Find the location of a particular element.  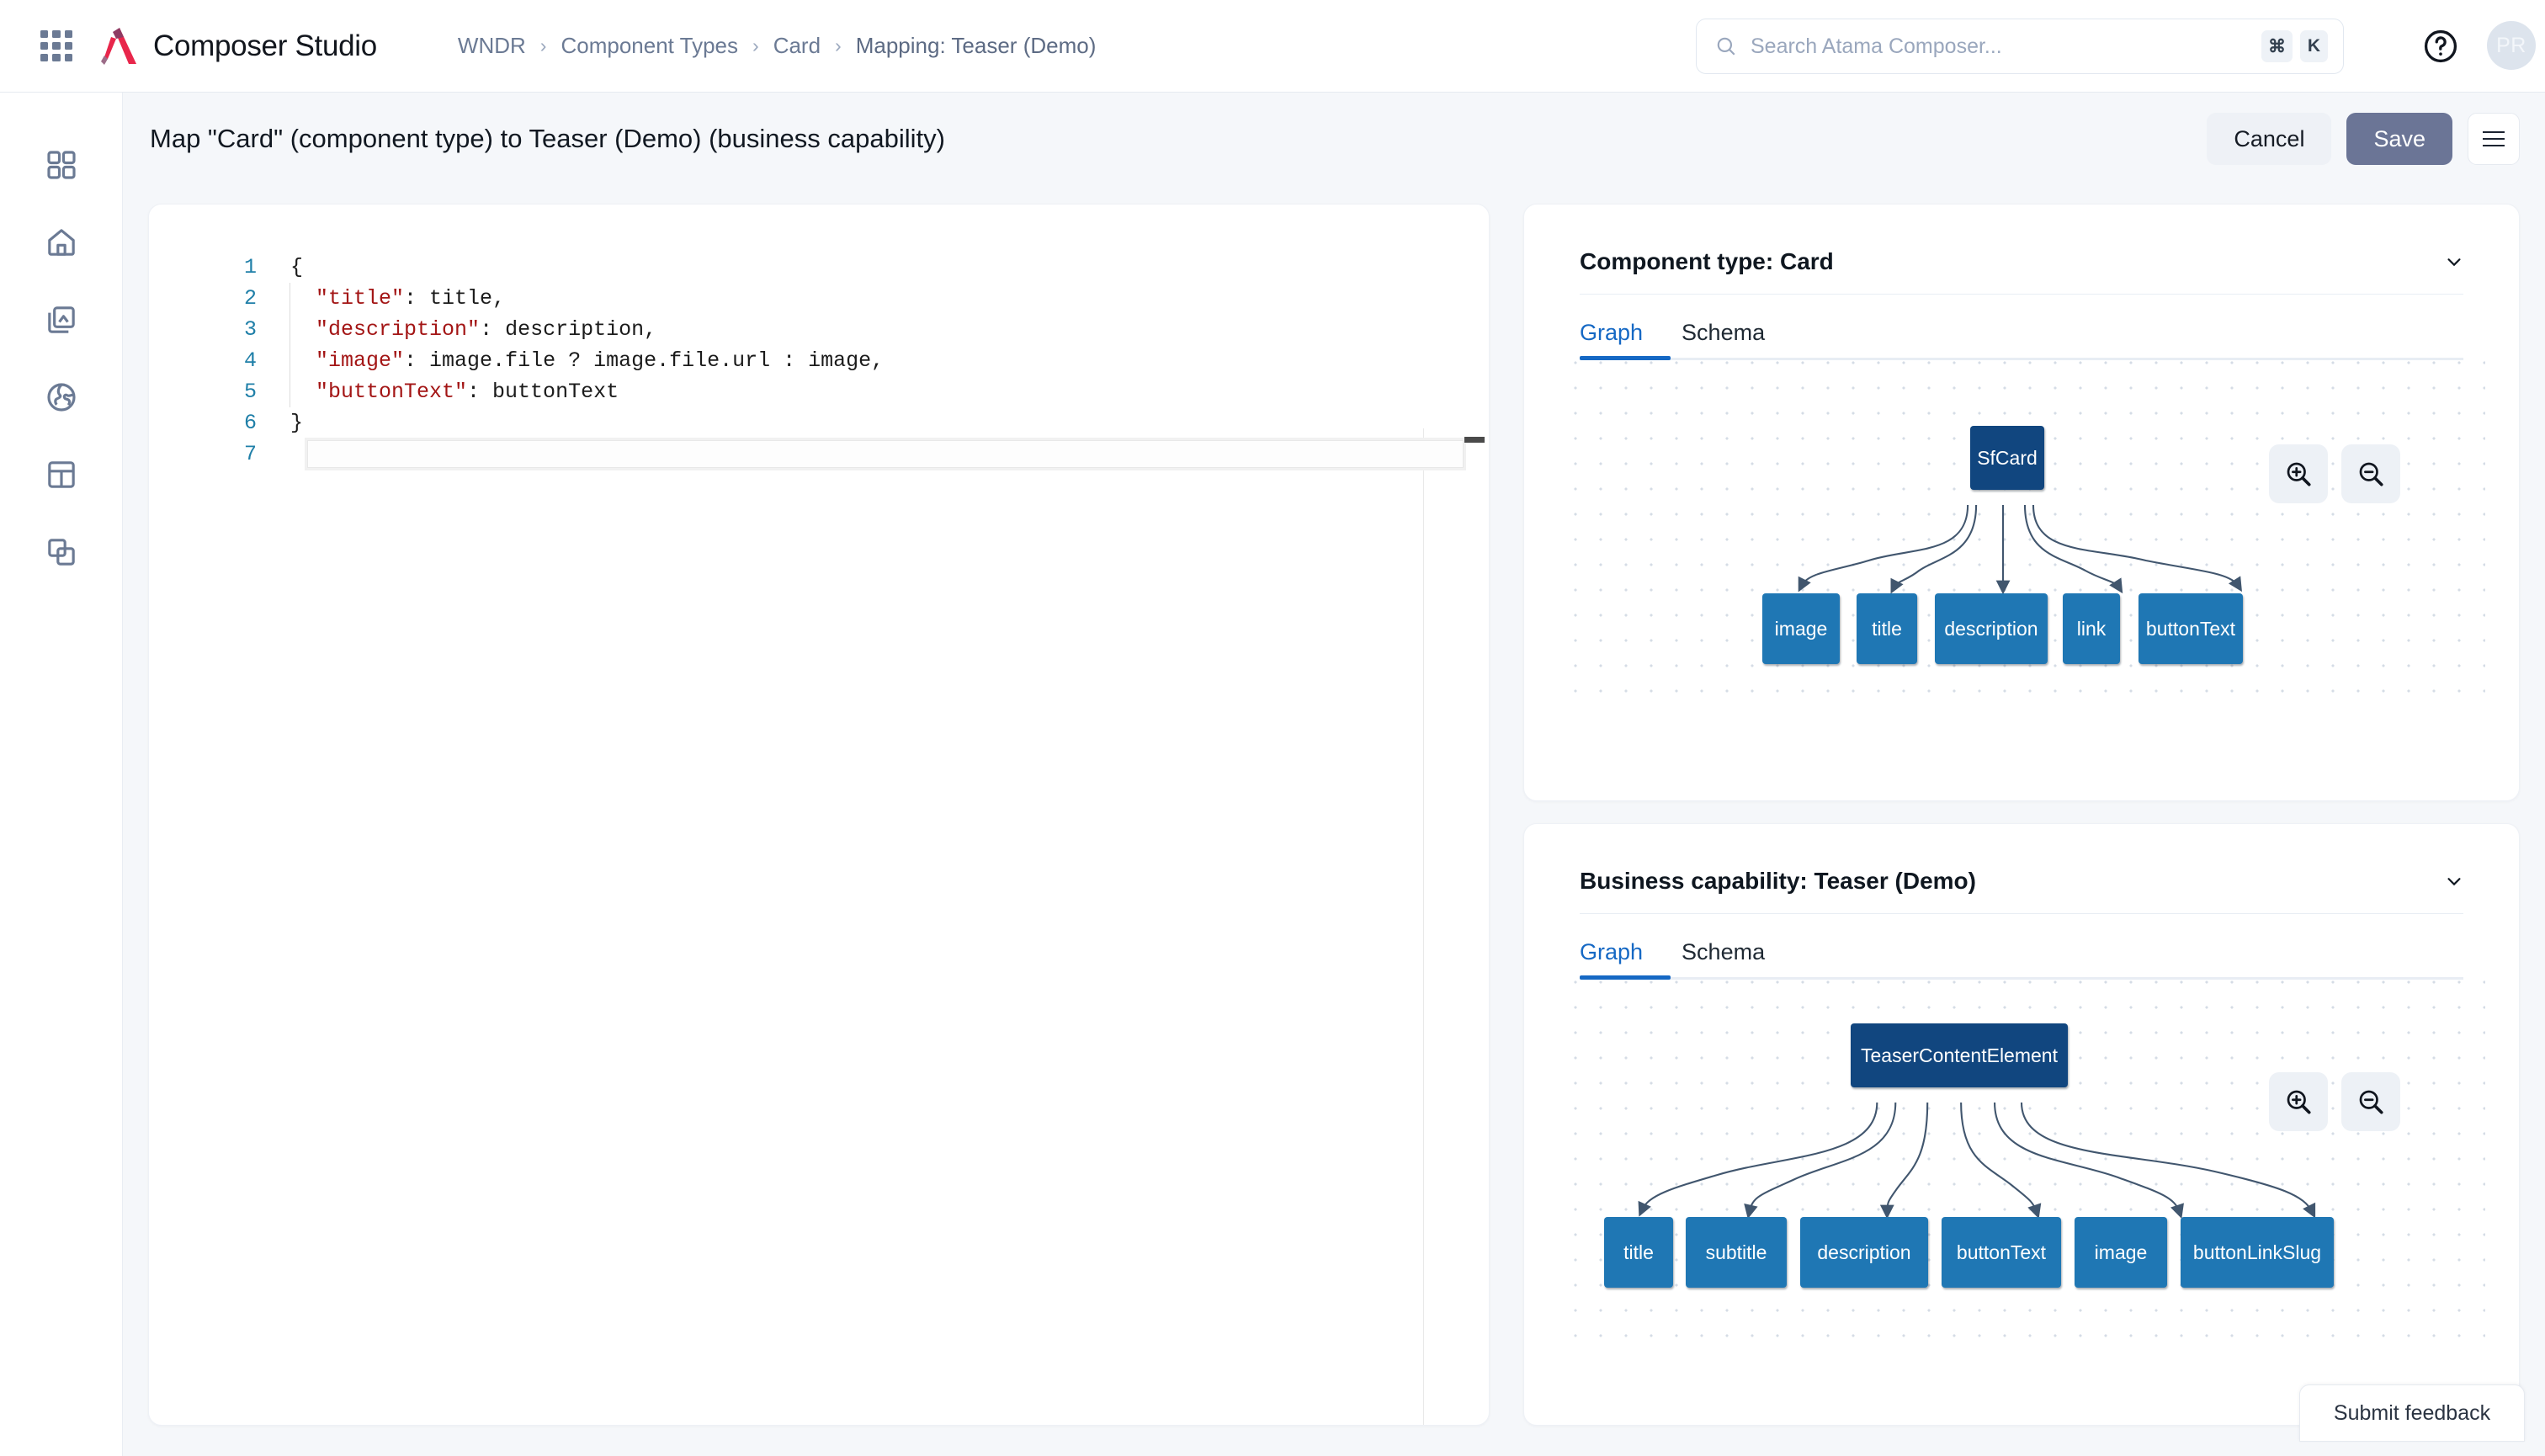

hamburger-icon is located at coordinates (2494, 139).